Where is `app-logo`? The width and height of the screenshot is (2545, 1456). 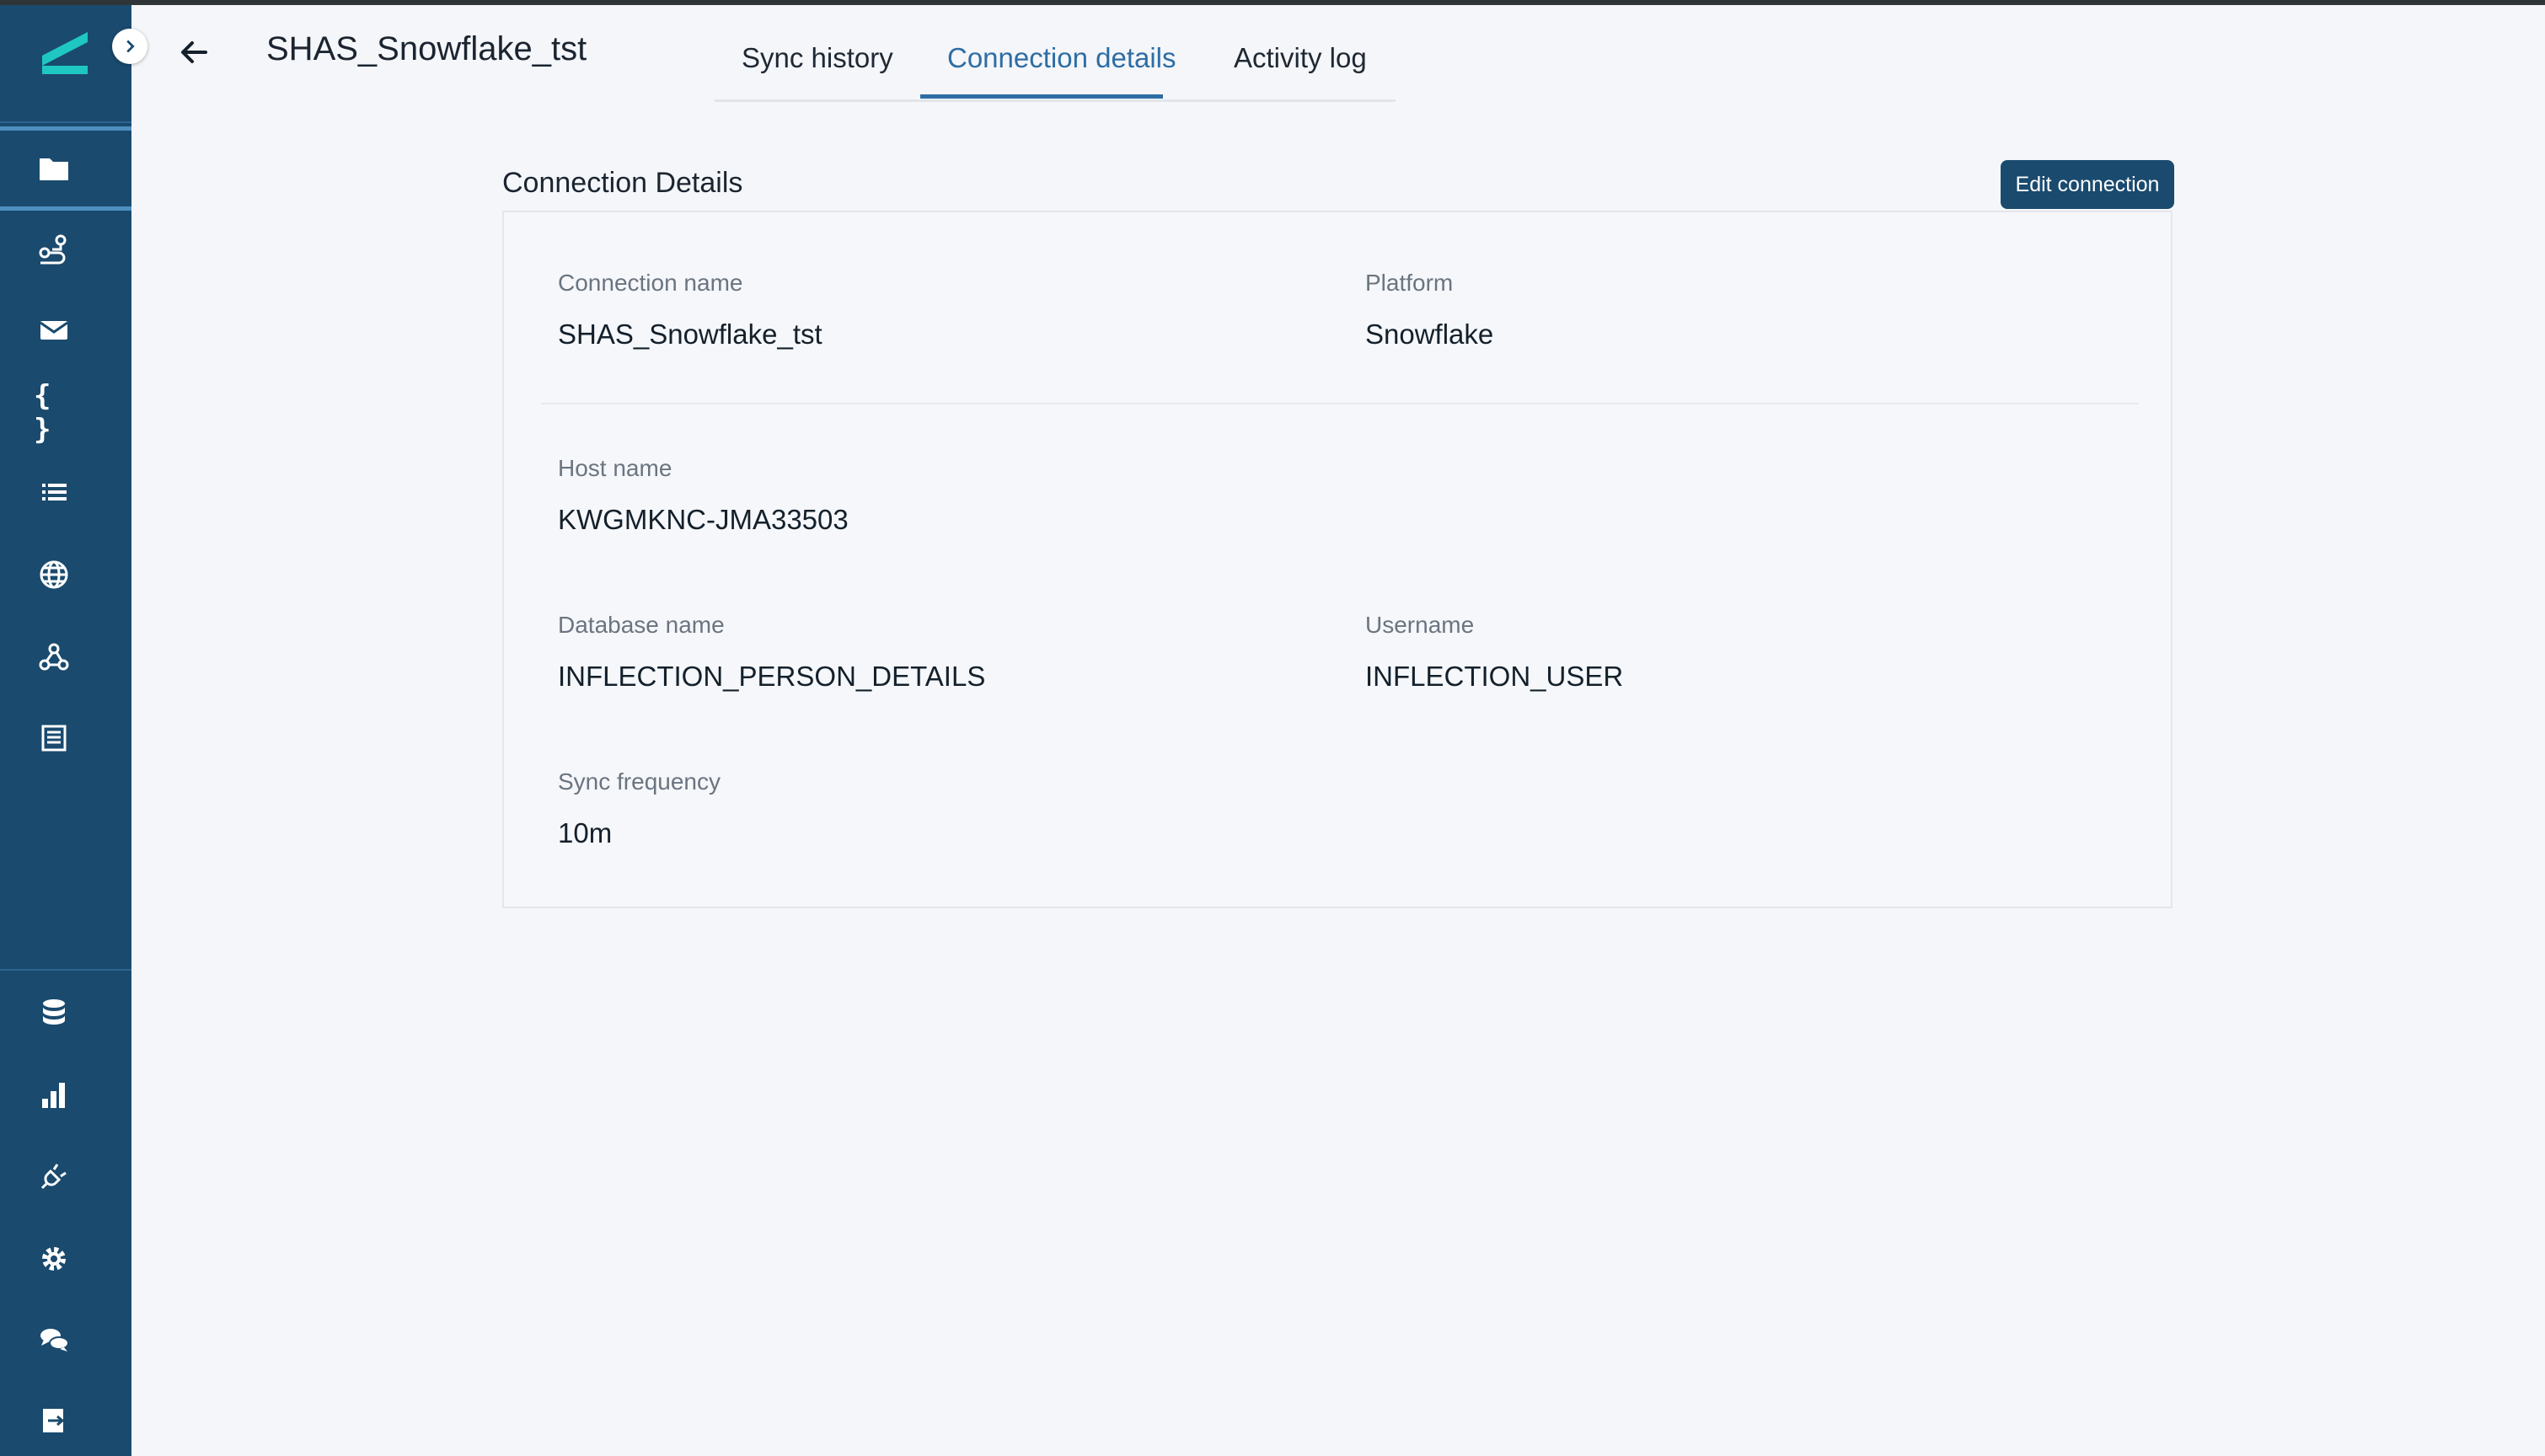 app-logo is located at coordinates (66, 52).